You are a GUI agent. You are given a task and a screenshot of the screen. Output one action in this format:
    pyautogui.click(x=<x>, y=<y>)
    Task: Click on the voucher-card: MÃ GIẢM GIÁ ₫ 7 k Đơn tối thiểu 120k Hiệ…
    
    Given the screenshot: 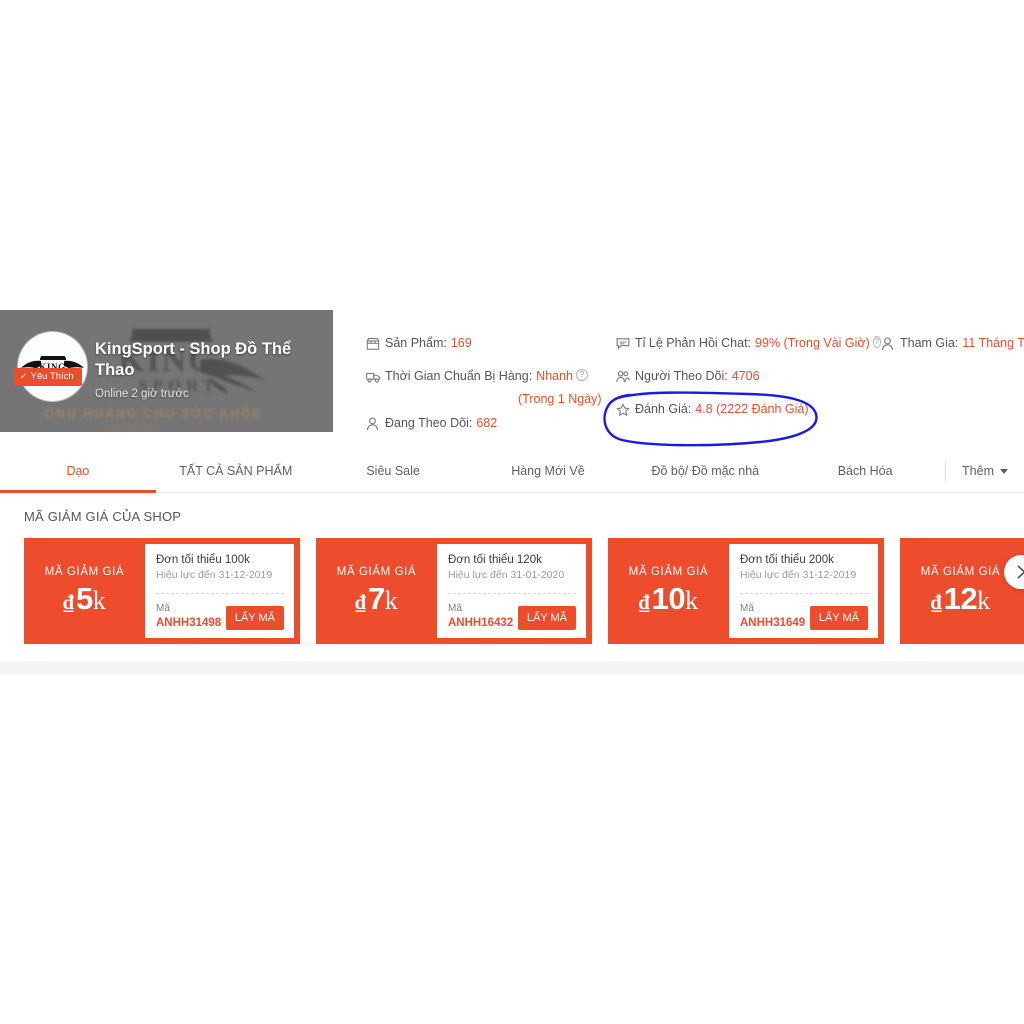 What is the action you would take?
    pyautogui.click(x=454, y=591)
    